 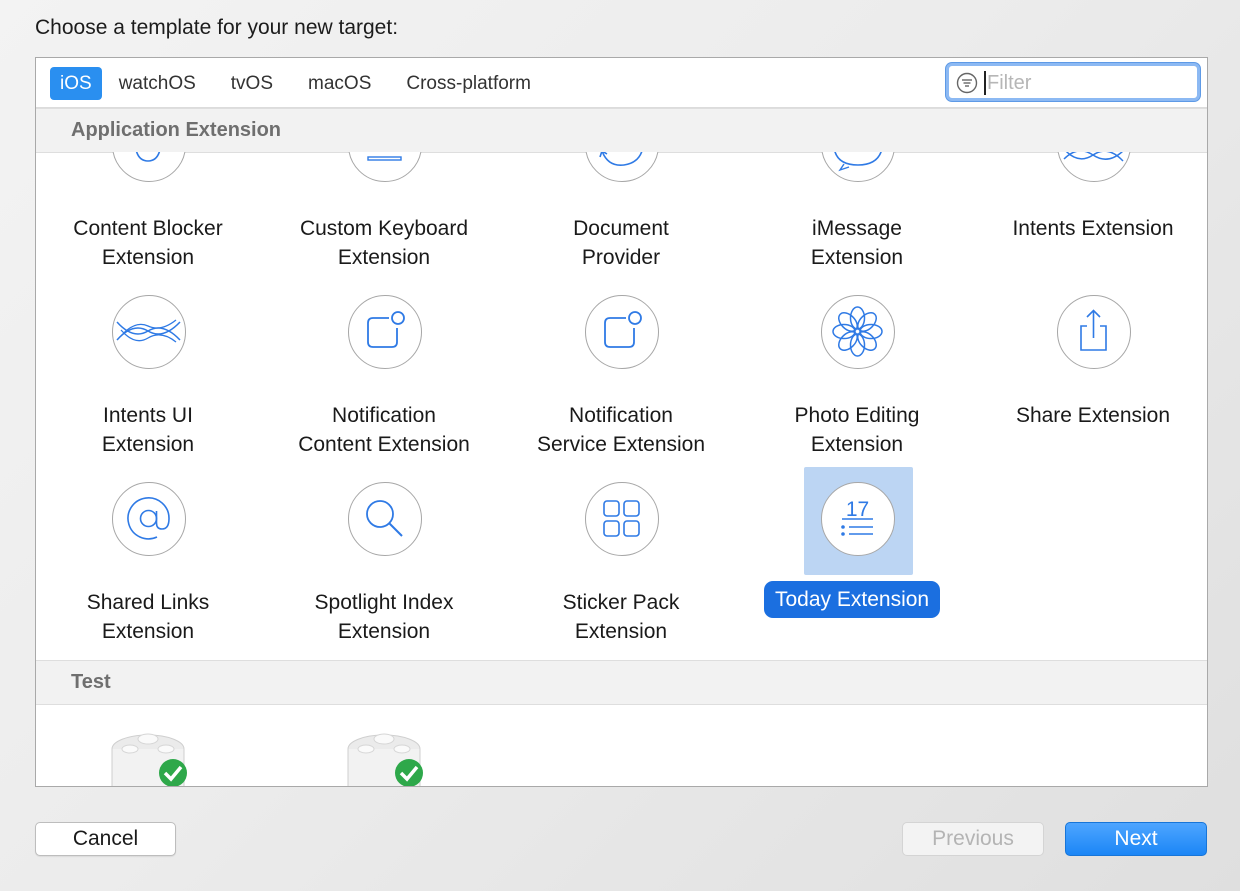 I want to click on tab-ios: iOS, so click(x=76, y=83).